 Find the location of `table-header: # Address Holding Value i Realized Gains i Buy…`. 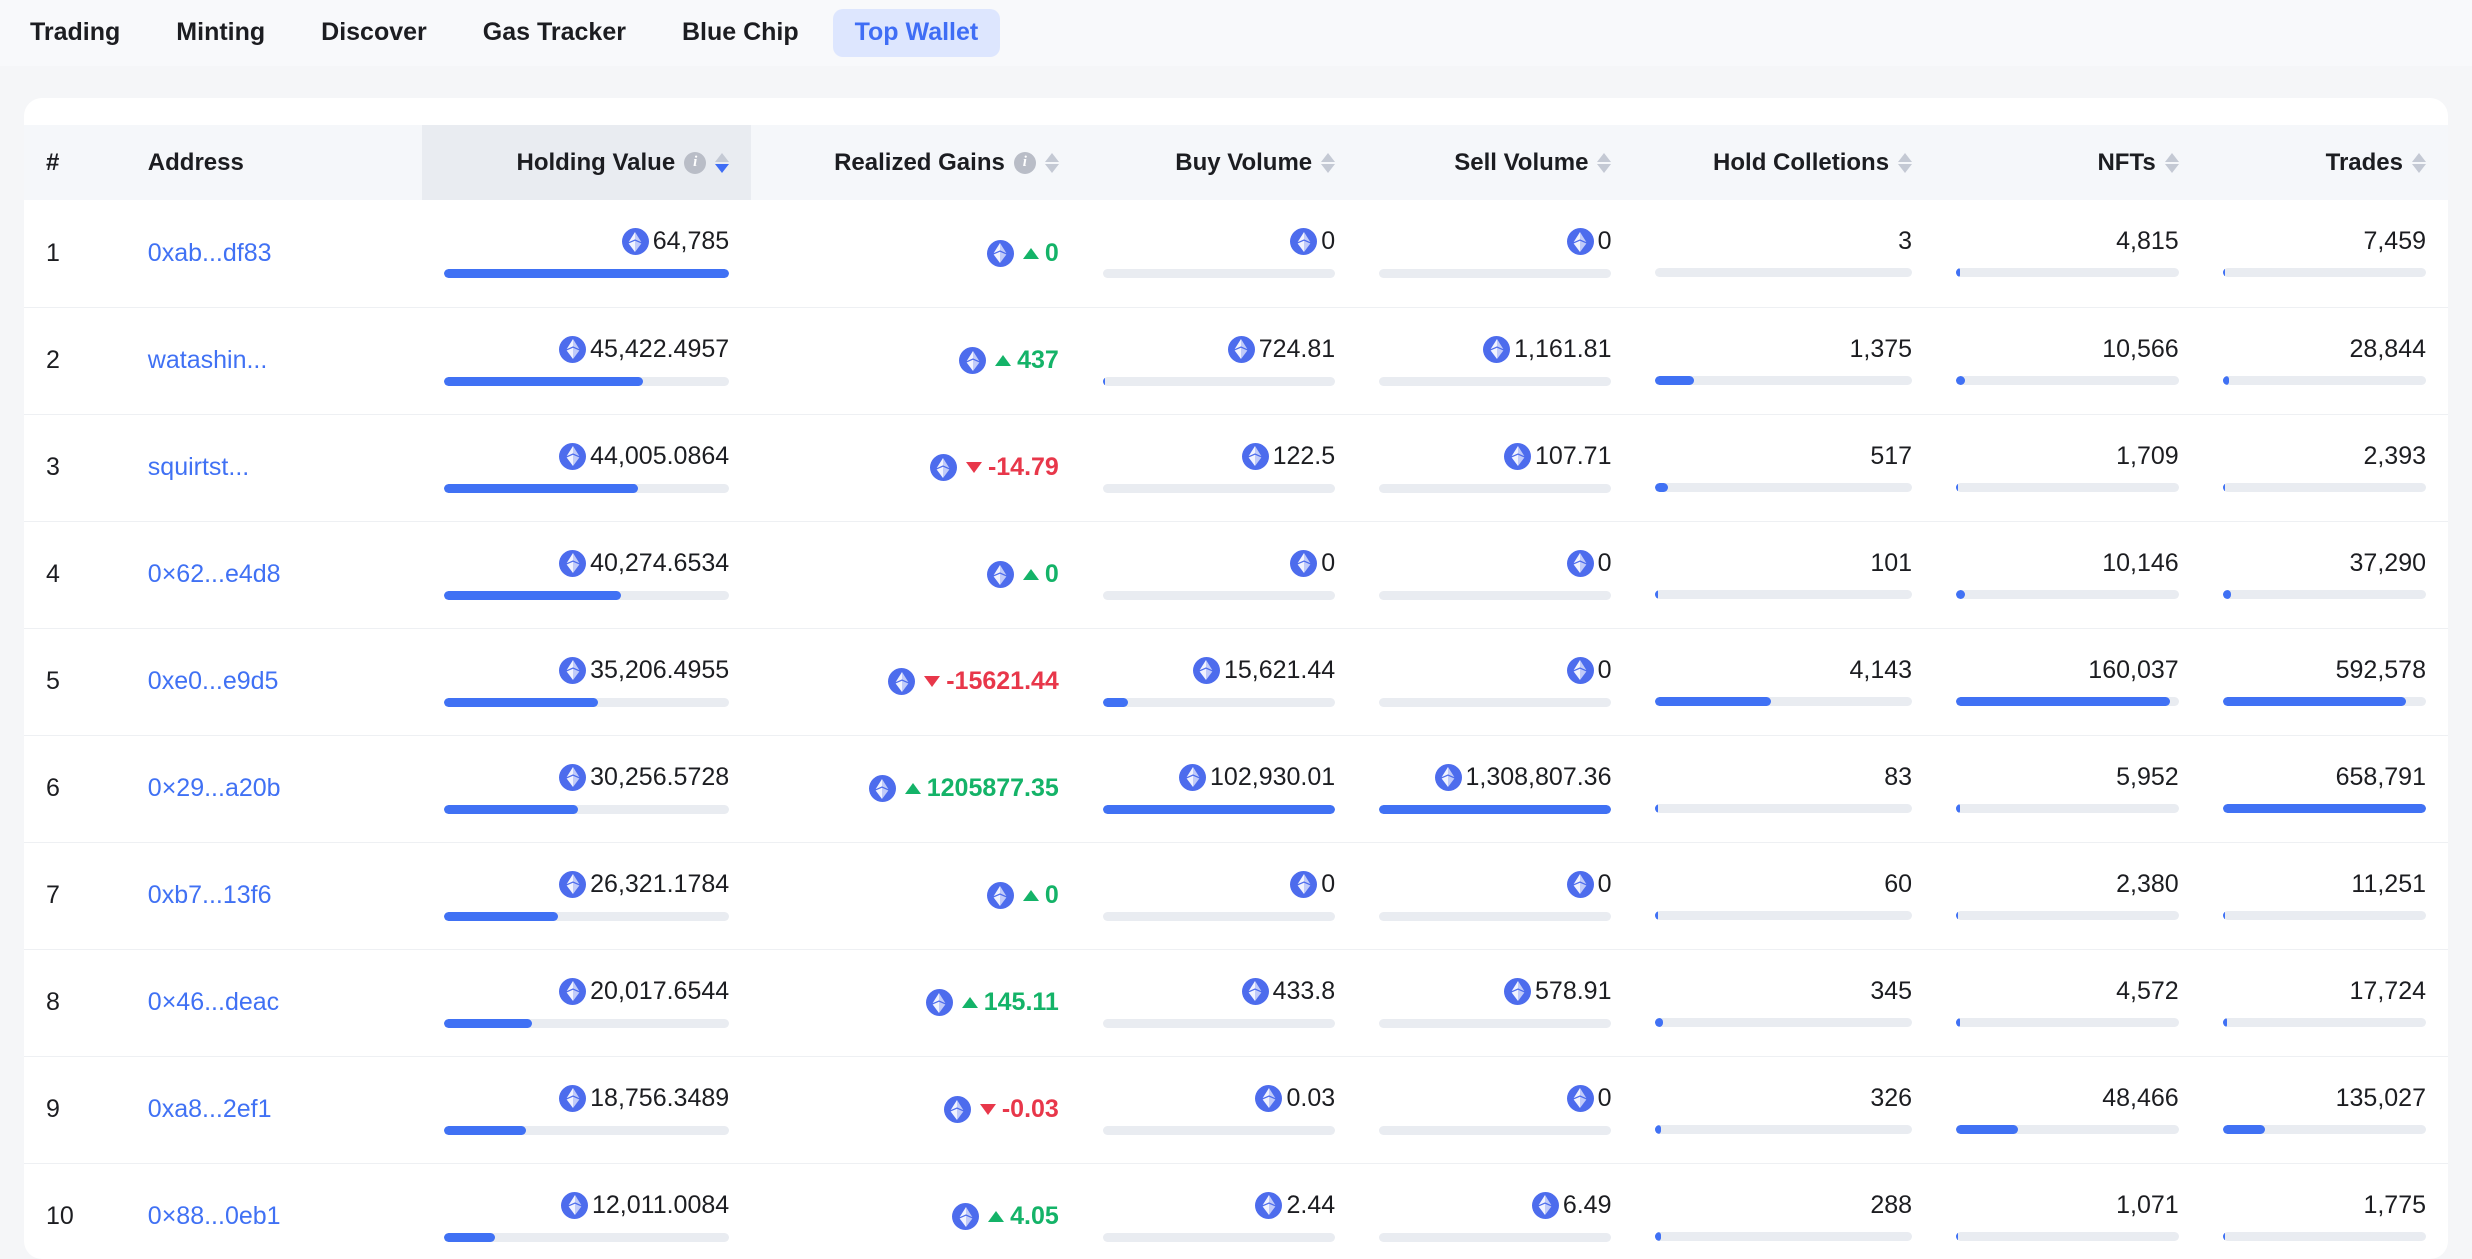

table-header: # Address Holding Value i Realized Gains i Buy… is located at coordinates (1236, 162).